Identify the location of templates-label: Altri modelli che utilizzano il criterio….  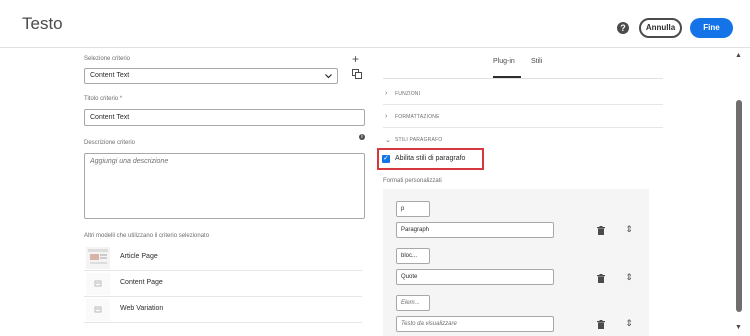
(147, 236).